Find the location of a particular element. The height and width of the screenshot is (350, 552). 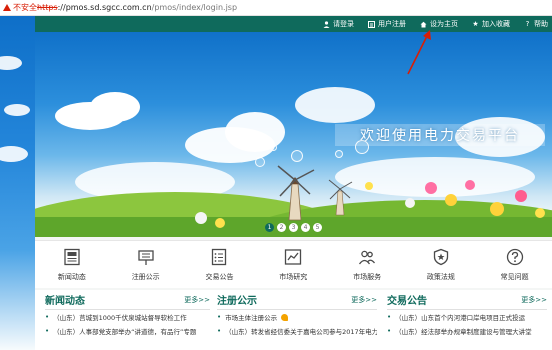

list-item: • （山东）人事部党支部举办“讲道德，有品行”专题 is located at coordinates (127, 331).